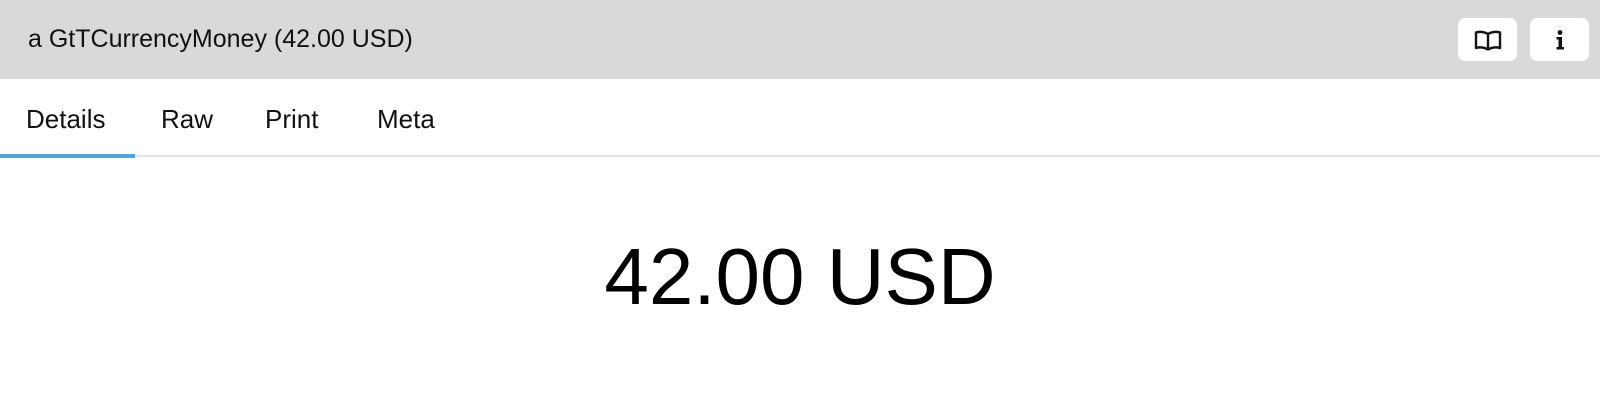  I want to click on tab-print: Print, so click(291, 117).